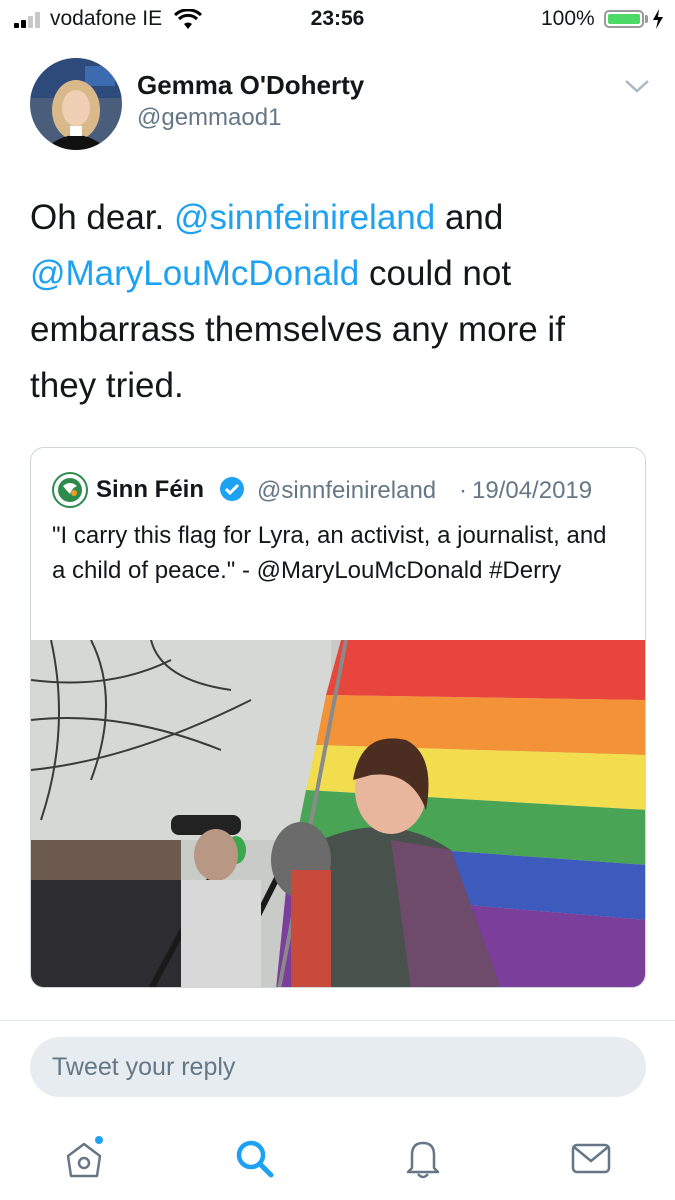  What do you see at coordinates (337, 19) in the screenshot?
I see `status-bar: vodafone IE 23:56 100%` at bounding box center [337, 19].